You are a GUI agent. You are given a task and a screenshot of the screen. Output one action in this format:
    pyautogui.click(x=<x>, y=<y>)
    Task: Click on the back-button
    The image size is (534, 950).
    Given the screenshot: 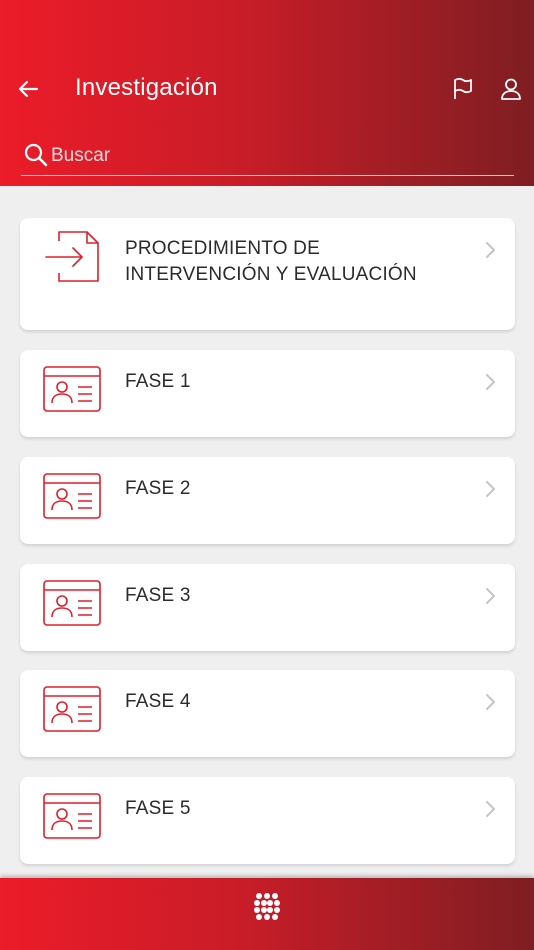 What is the action you would take?
    pyautogui.click(x=28, y=89)
    